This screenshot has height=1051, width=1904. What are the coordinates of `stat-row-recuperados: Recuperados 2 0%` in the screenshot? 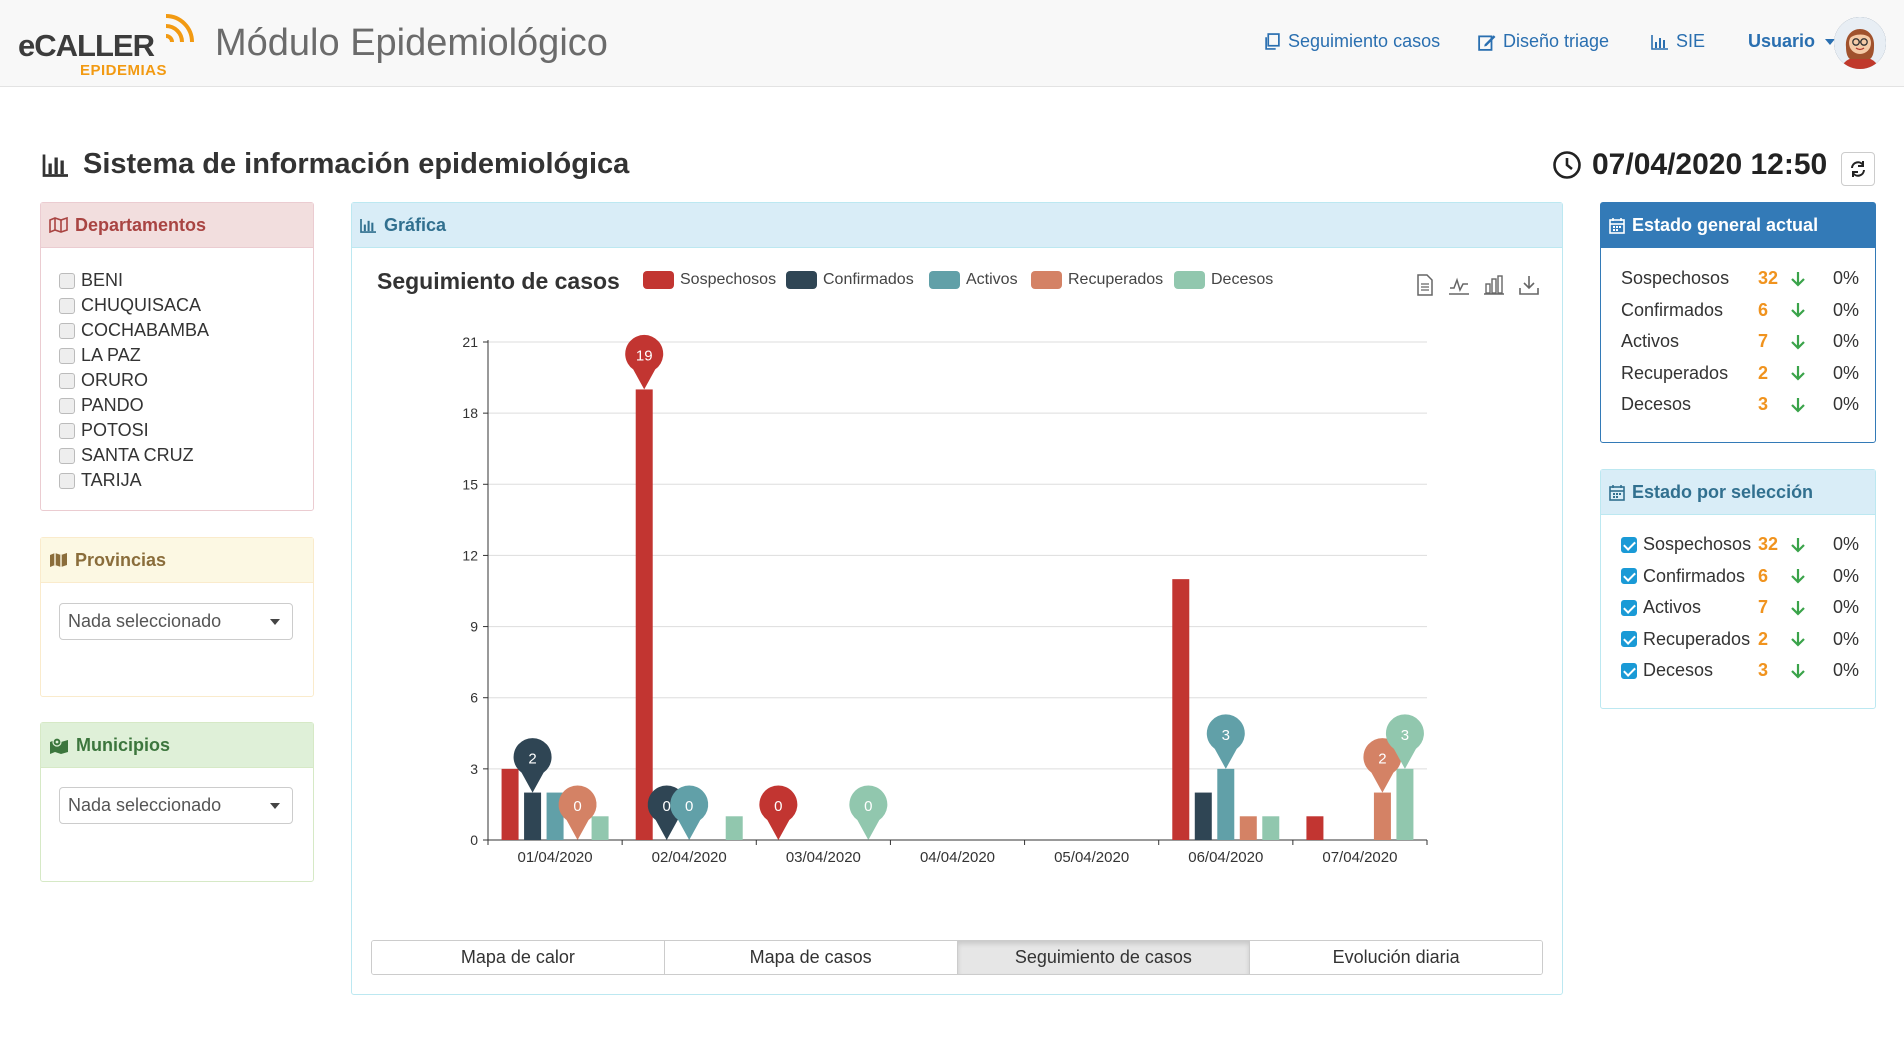 It's located at (1740, 640).